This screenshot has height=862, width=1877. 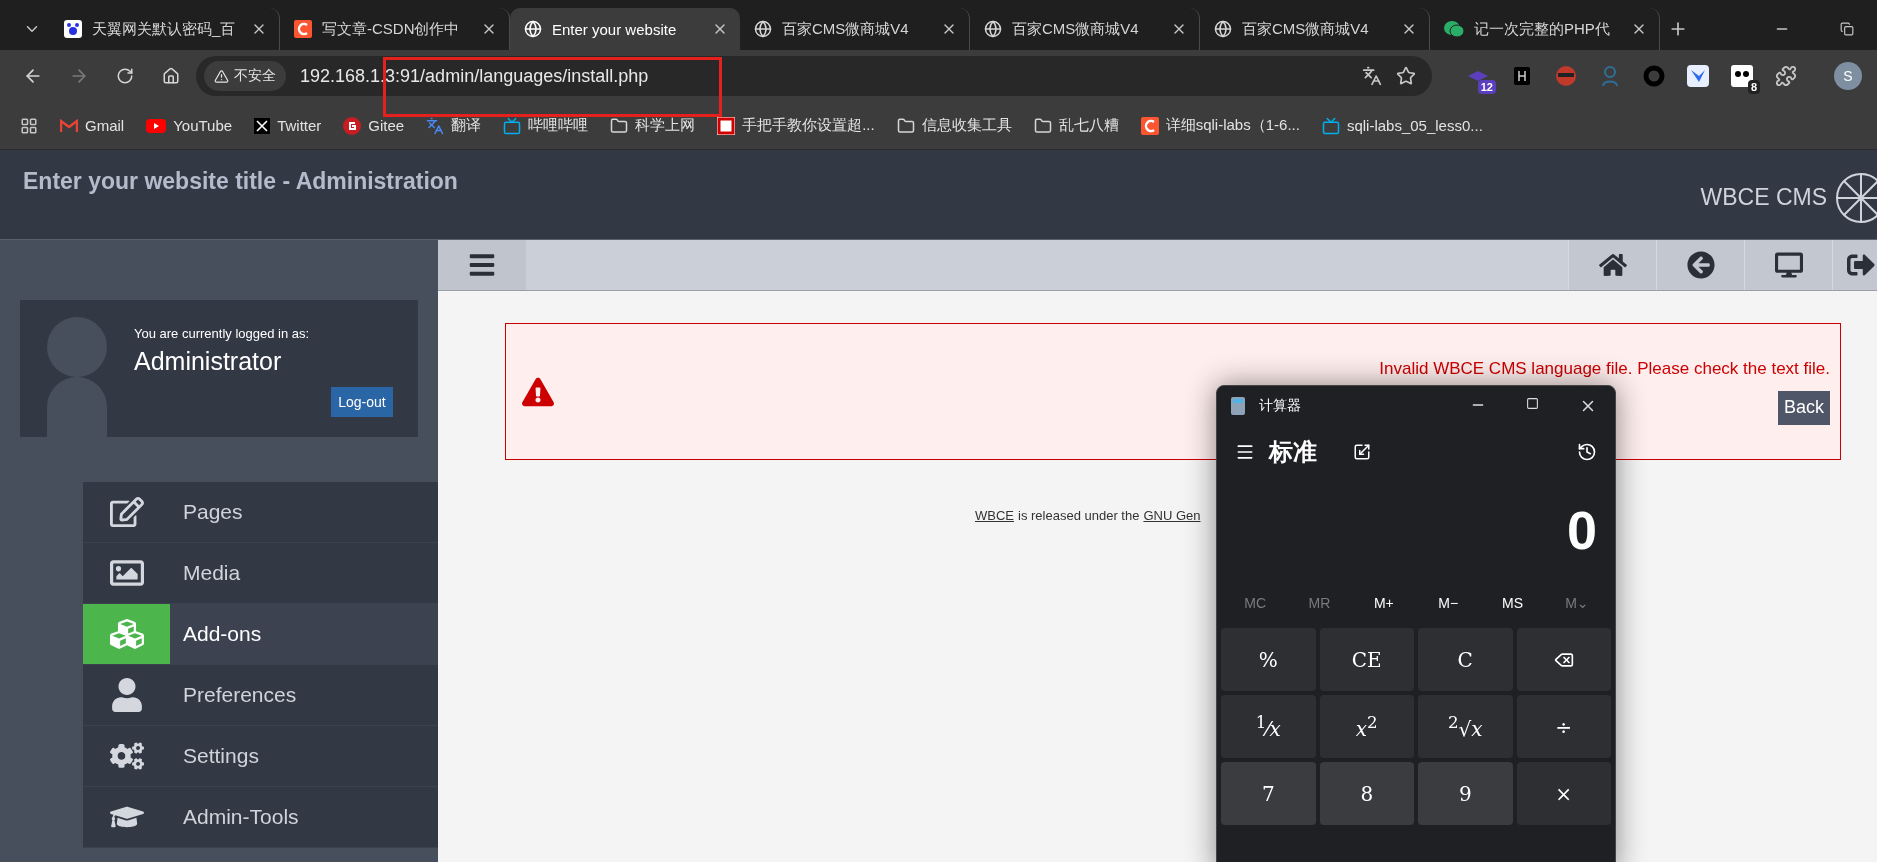 I want to click on operator-key: CE, so click(x=1366, y=659).